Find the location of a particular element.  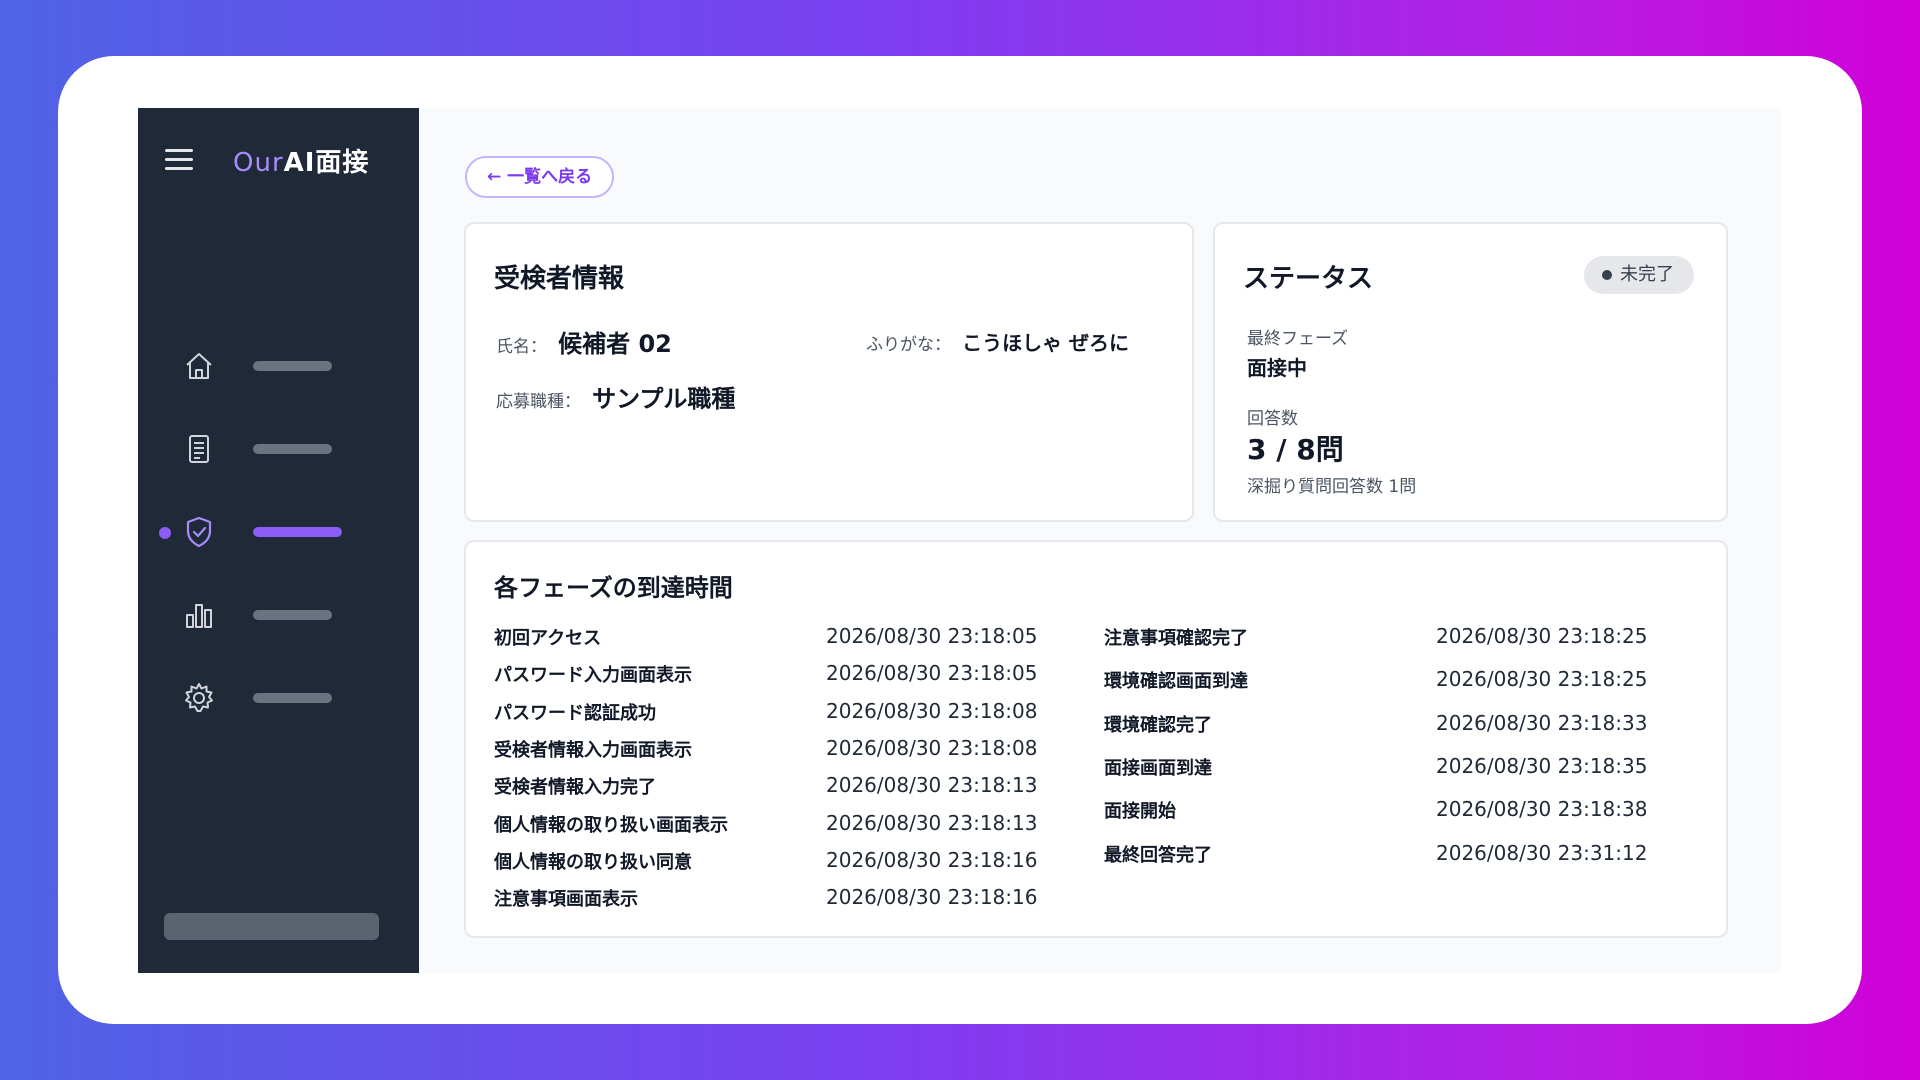

logo-prefix: Our is located at coordinates (258, 163).